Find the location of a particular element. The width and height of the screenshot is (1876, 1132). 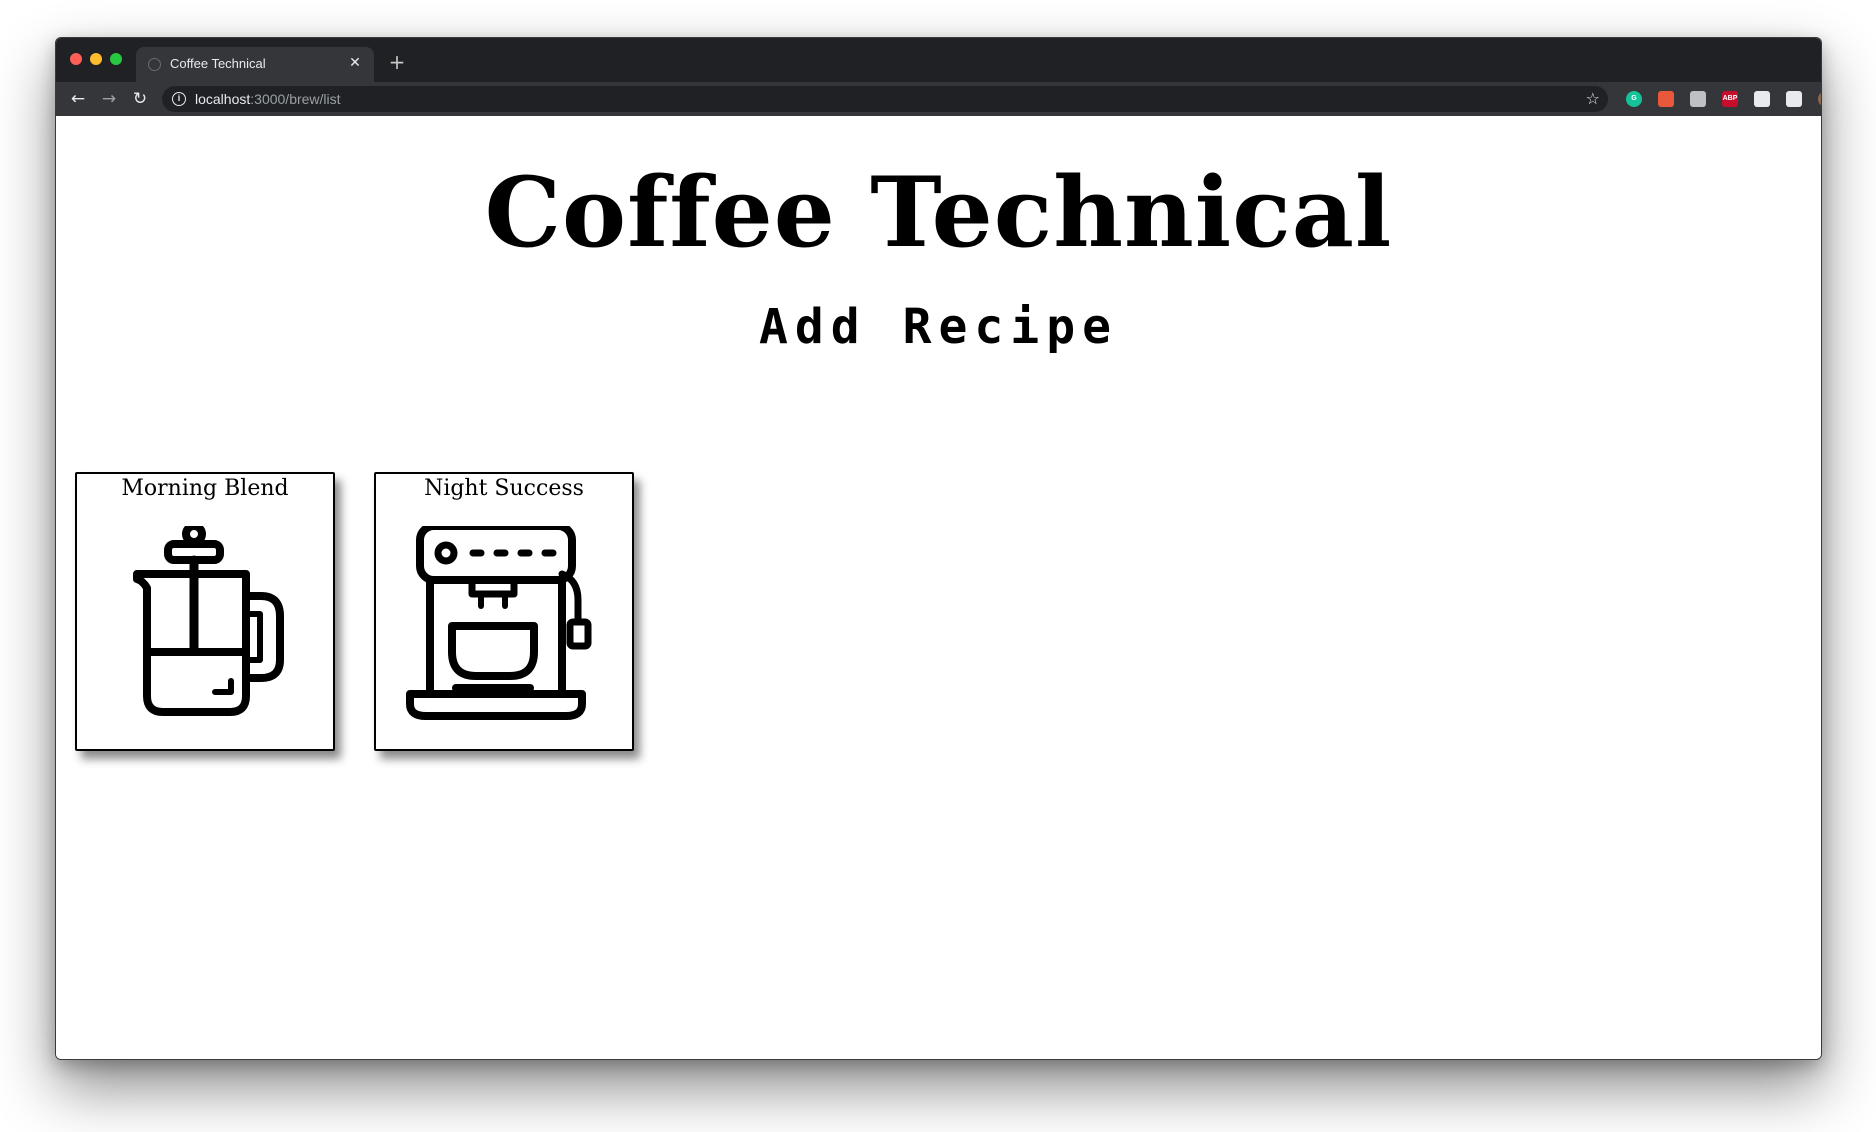

media-queue-icon is located at coordinates (1794, 99).